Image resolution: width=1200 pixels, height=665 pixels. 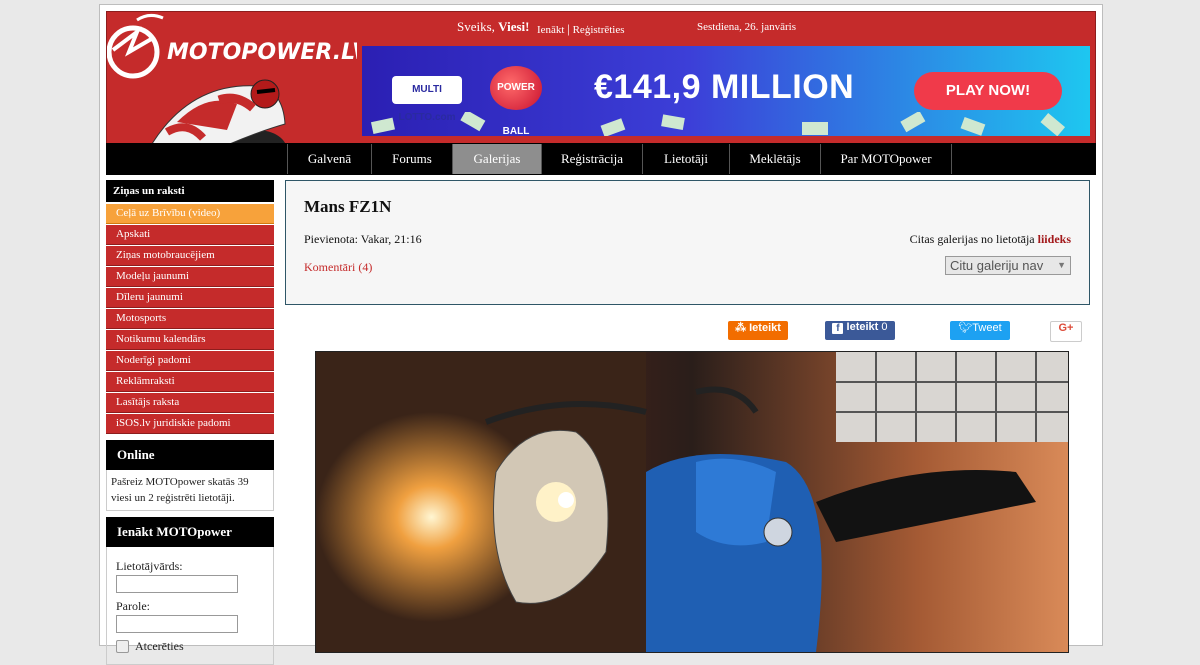 What do you see at coordinates (177, 584) in the screenshot?
I see `username-input` at bounding box center [177, 584].